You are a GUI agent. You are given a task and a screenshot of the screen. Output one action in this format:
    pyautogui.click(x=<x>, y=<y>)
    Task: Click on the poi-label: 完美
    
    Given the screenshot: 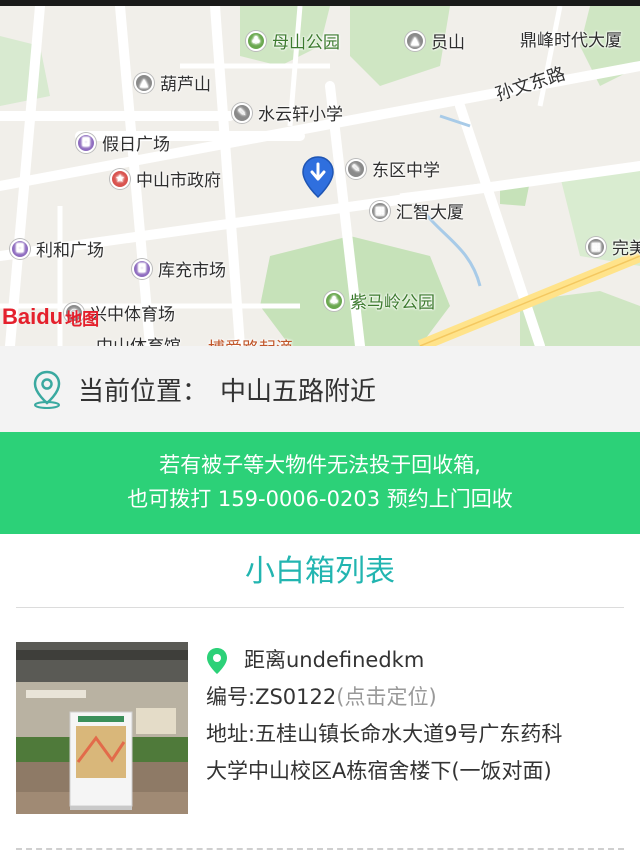 What is the action you would take?
    pyautogui.click(x=626, y=249)
    